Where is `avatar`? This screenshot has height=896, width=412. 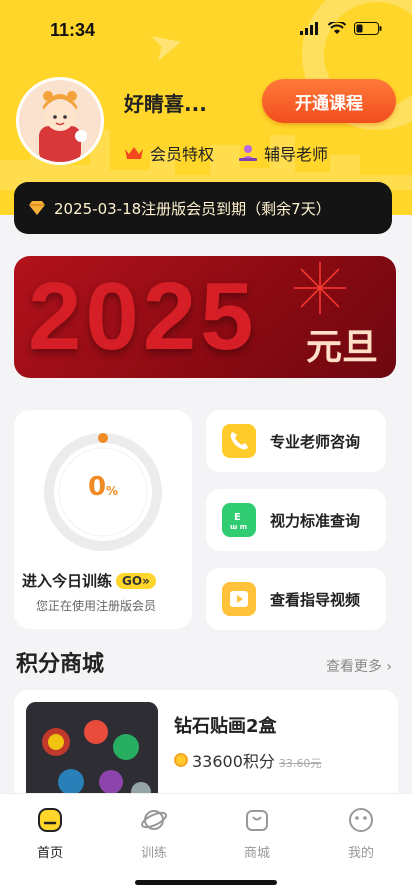 avatar is located at coordinates (60, 121).